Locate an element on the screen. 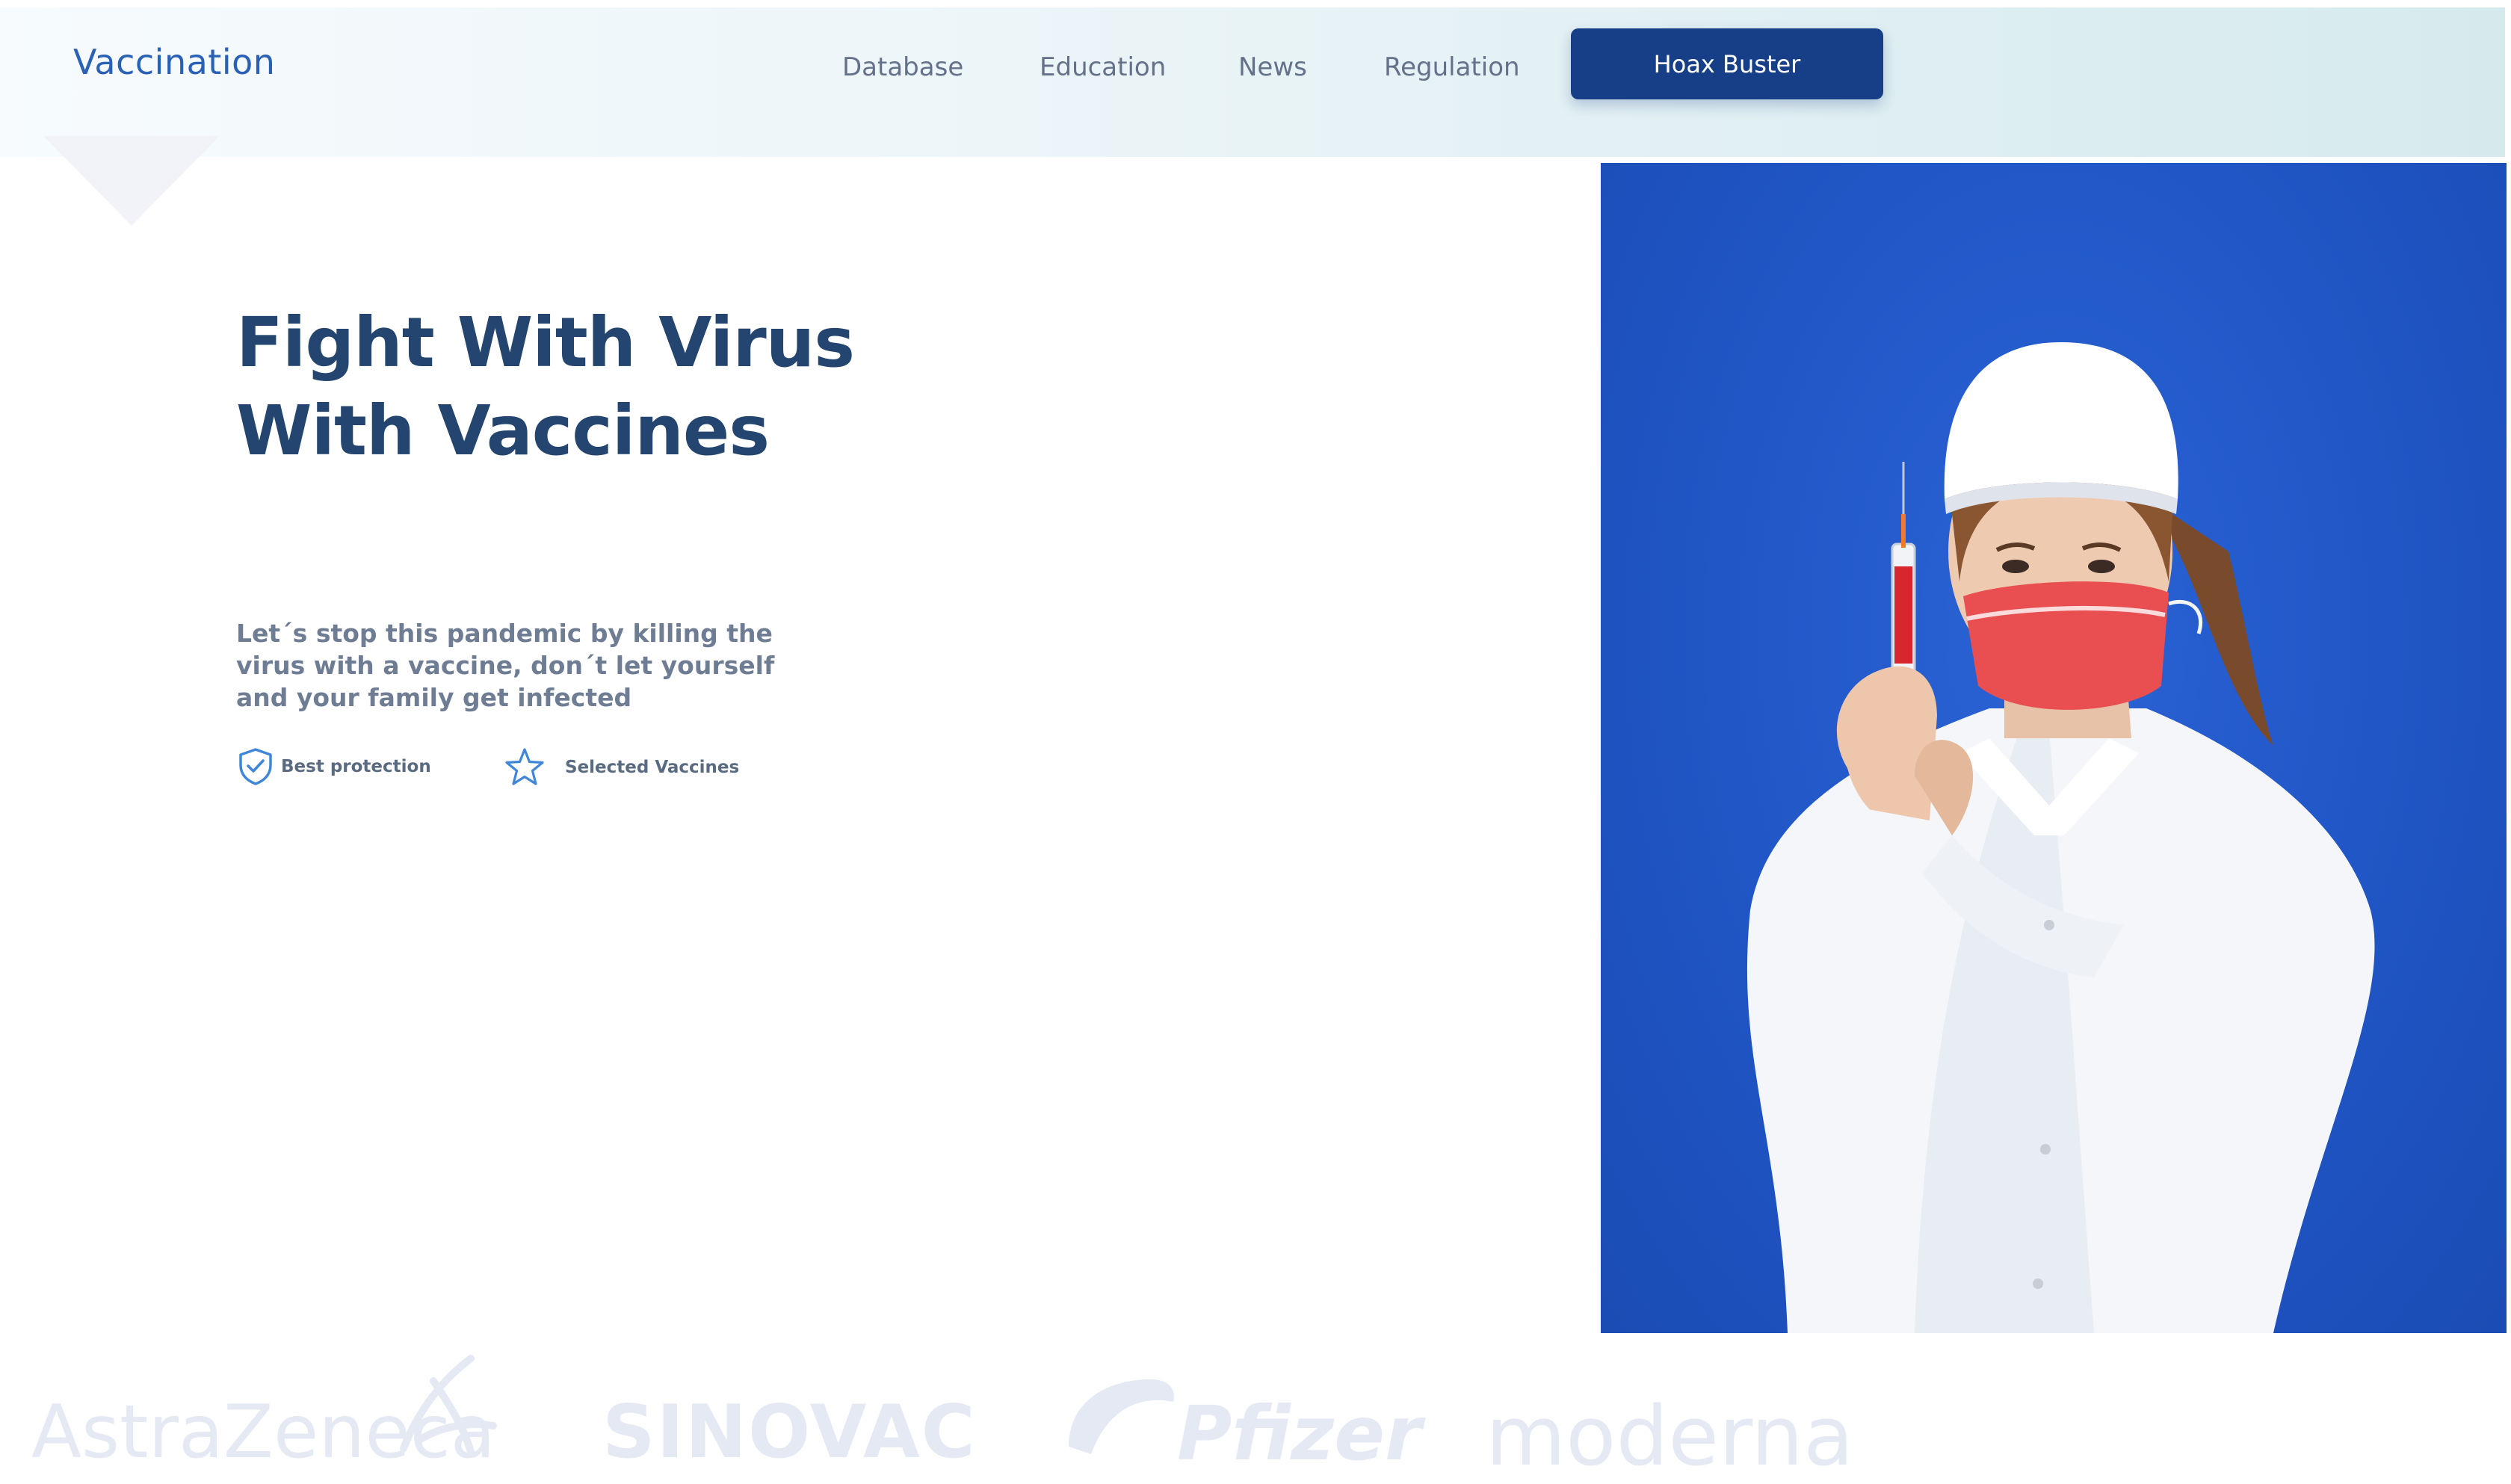  shield-check-icon is located at coordinates (256, 766).